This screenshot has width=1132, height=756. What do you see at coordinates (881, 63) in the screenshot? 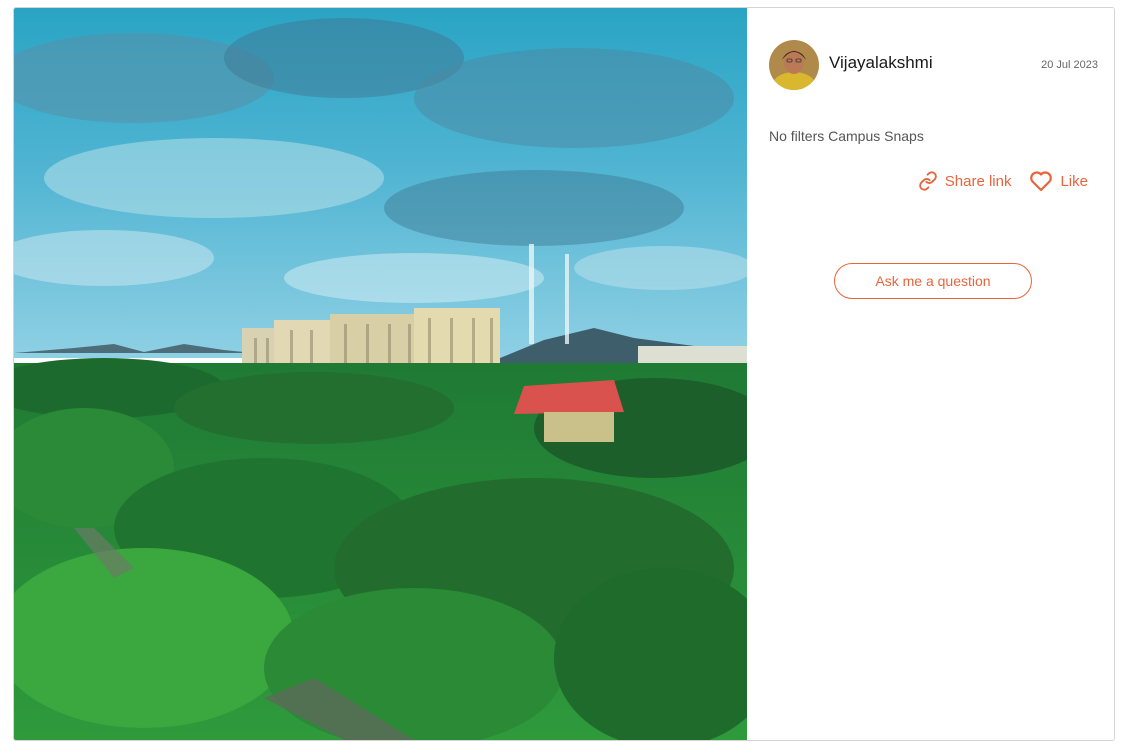
I see `author-name: Vijayalakshmi` at bounding box center [881, 63].